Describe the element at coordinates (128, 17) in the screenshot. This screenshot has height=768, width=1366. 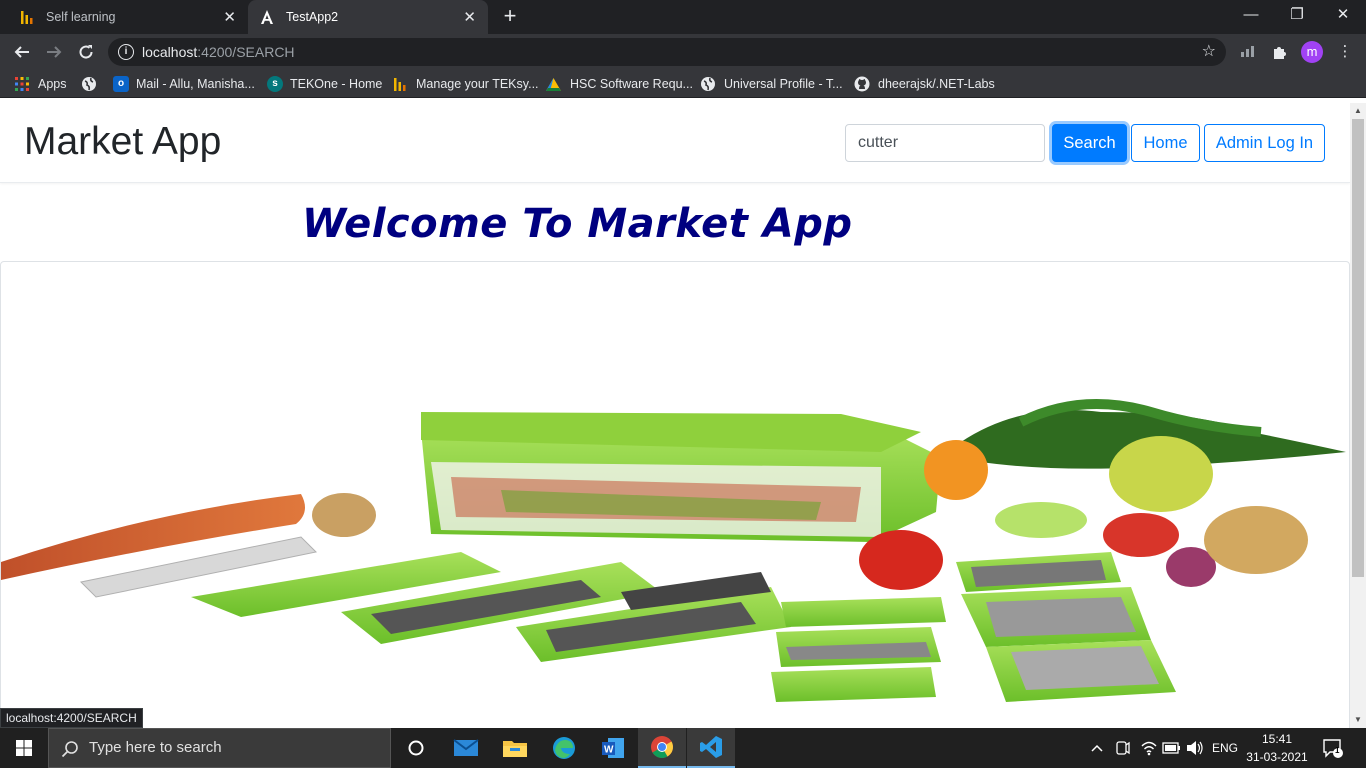
I see `tab-self-learning: Self learning ✕` at that location.